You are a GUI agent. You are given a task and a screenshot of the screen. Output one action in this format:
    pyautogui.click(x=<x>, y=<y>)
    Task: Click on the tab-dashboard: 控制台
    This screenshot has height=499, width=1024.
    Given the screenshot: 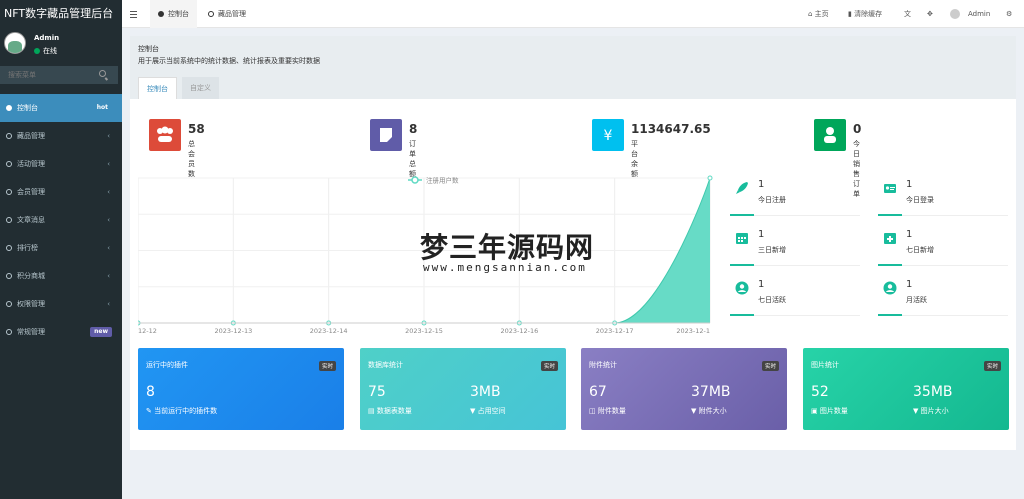 What is the action you would take?
    pyautogui.click(x=173, y=14)
    